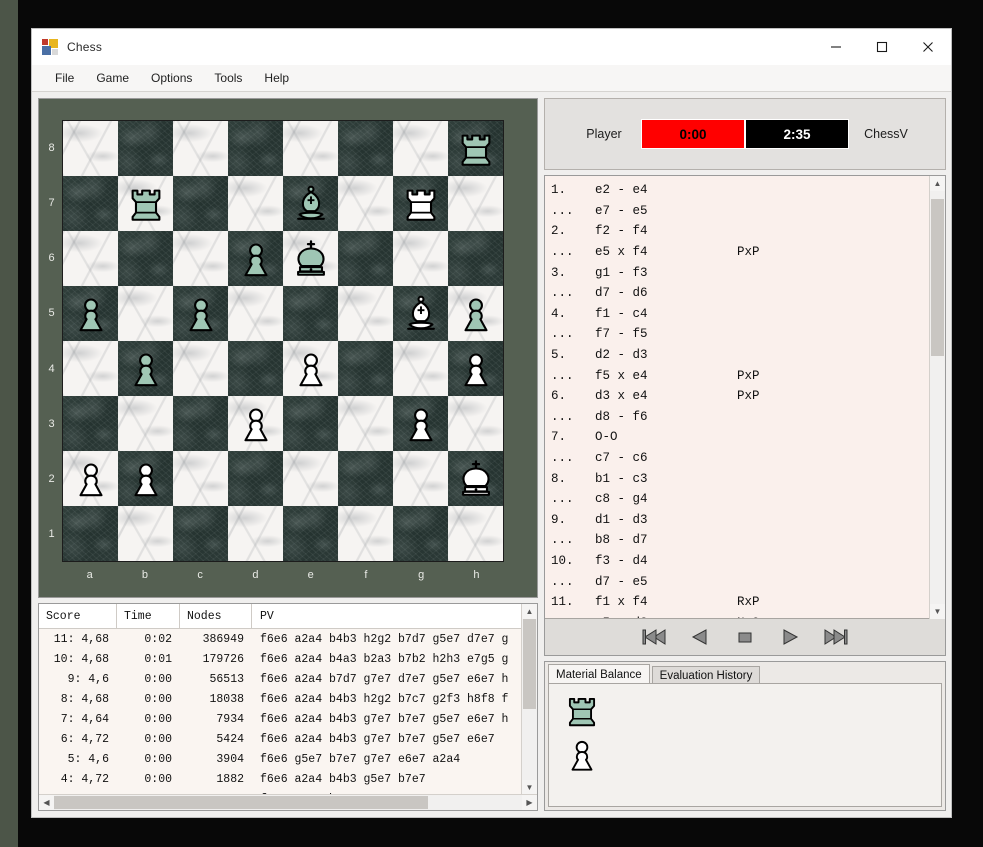  Describe the element at coordinates (420, 258) in the screenshot. I see `board-square-g6` at that location.